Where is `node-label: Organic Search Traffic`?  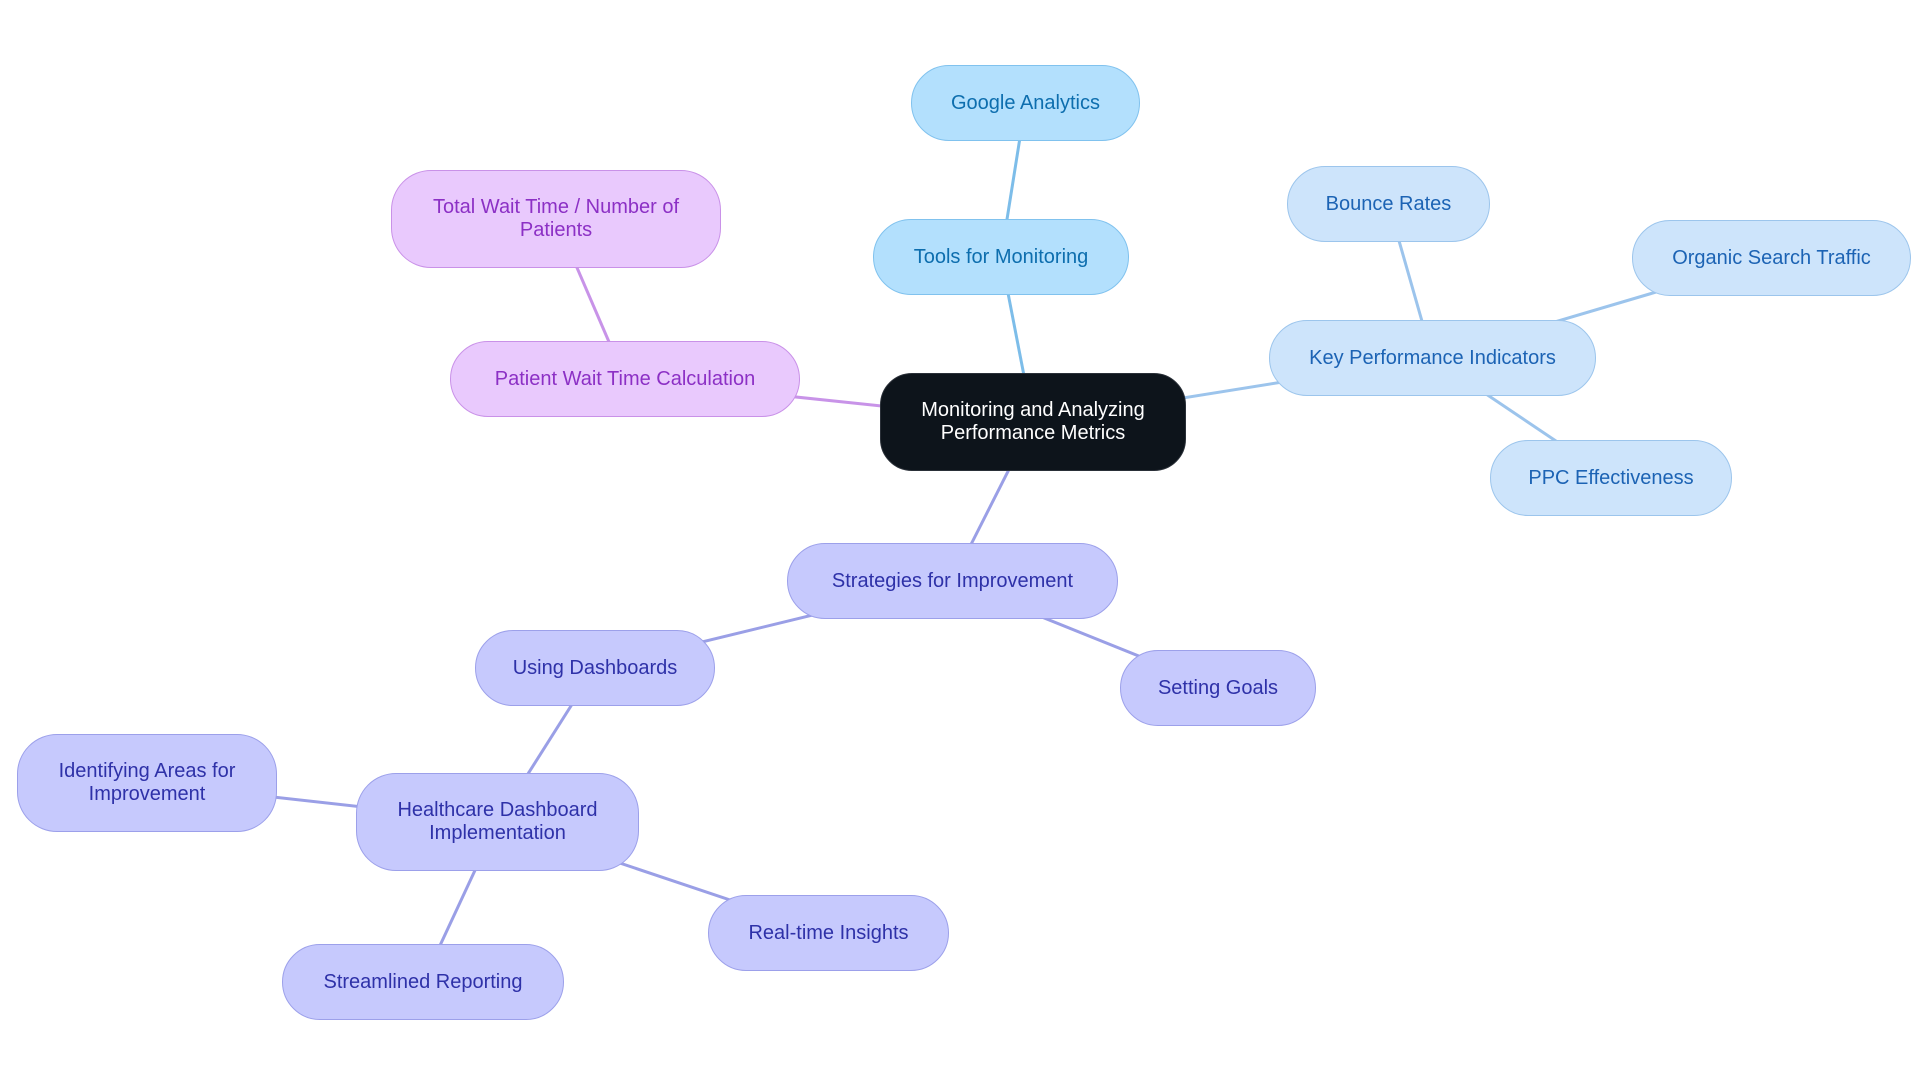 node-label: Organic Search Traffic is located at coordinates (1771, 257).